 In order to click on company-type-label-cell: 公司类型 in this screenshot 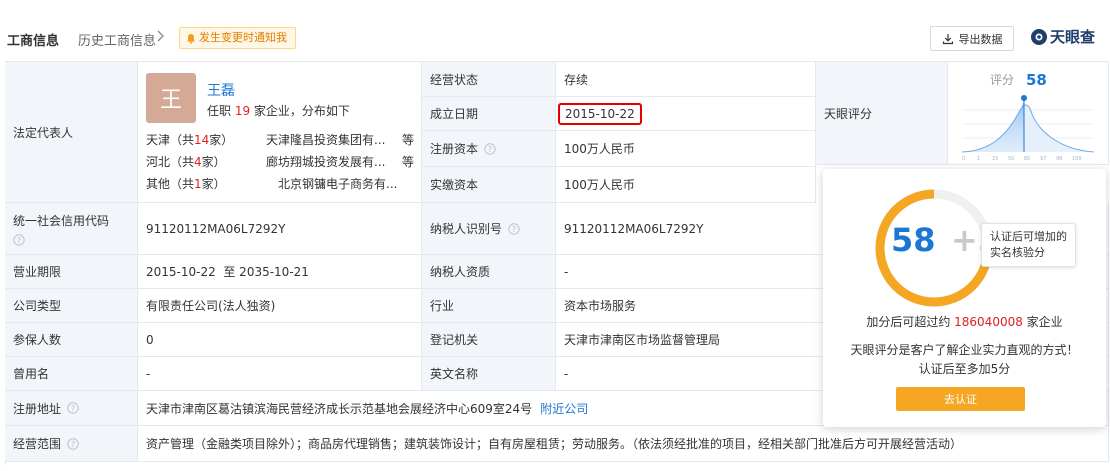, I will do `click(71, 306)`.